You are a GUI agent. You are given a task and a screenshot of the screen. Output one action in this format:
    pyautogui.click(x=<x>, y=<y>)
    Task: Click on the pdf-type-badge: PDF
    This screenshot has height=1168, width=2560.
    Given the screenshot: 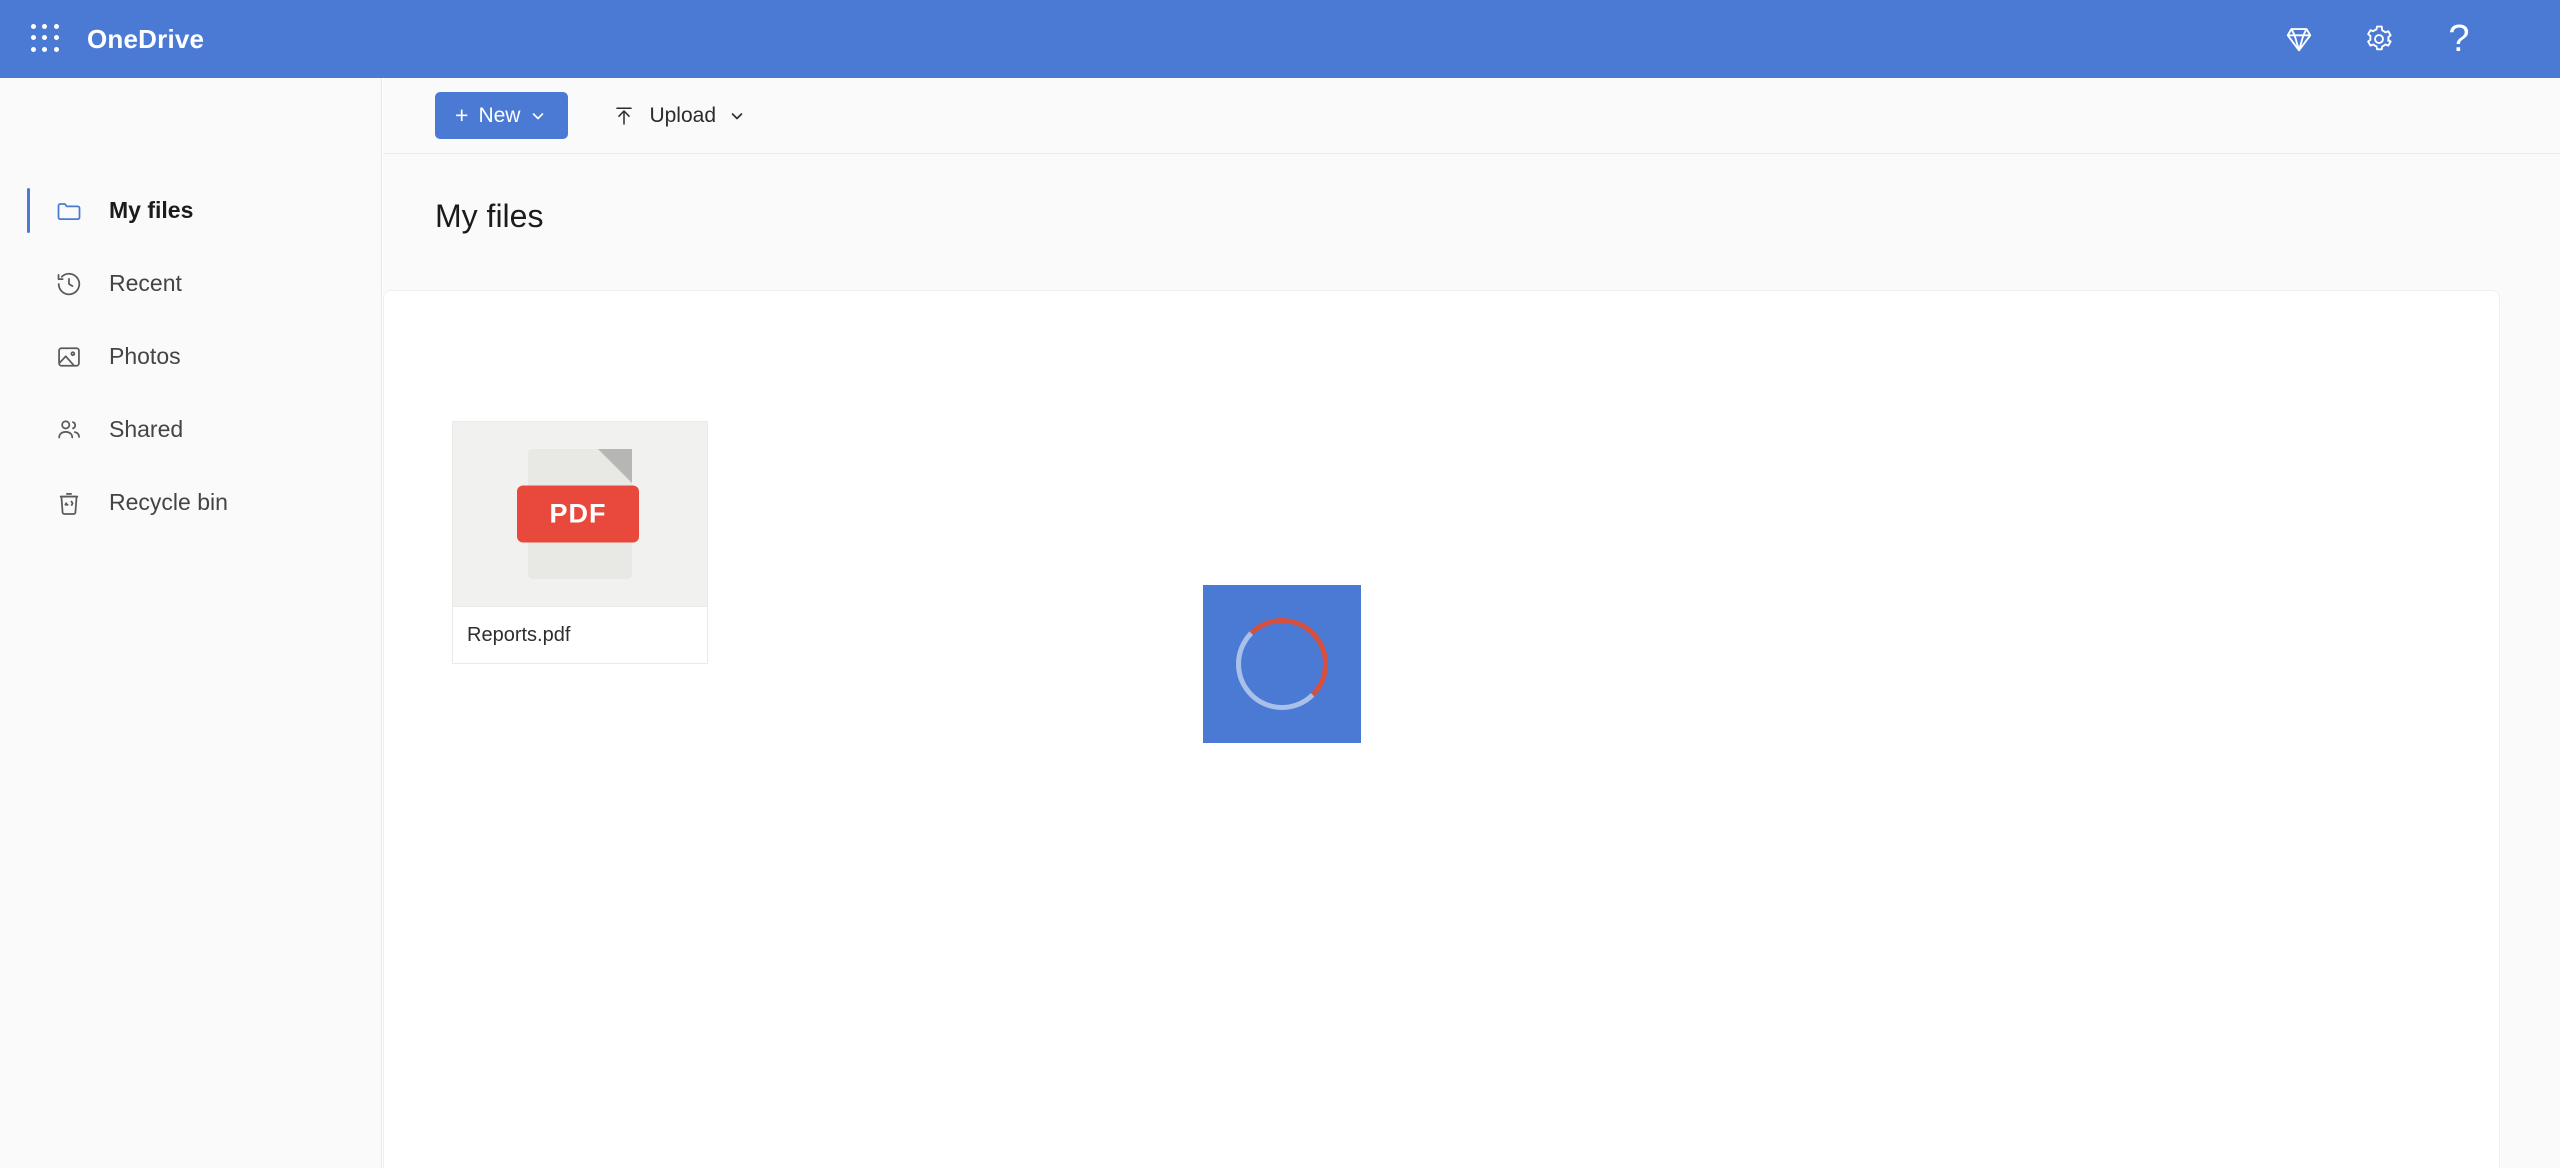 What is the action you would take?
    pyautogui.click(x=578, y=514)
    